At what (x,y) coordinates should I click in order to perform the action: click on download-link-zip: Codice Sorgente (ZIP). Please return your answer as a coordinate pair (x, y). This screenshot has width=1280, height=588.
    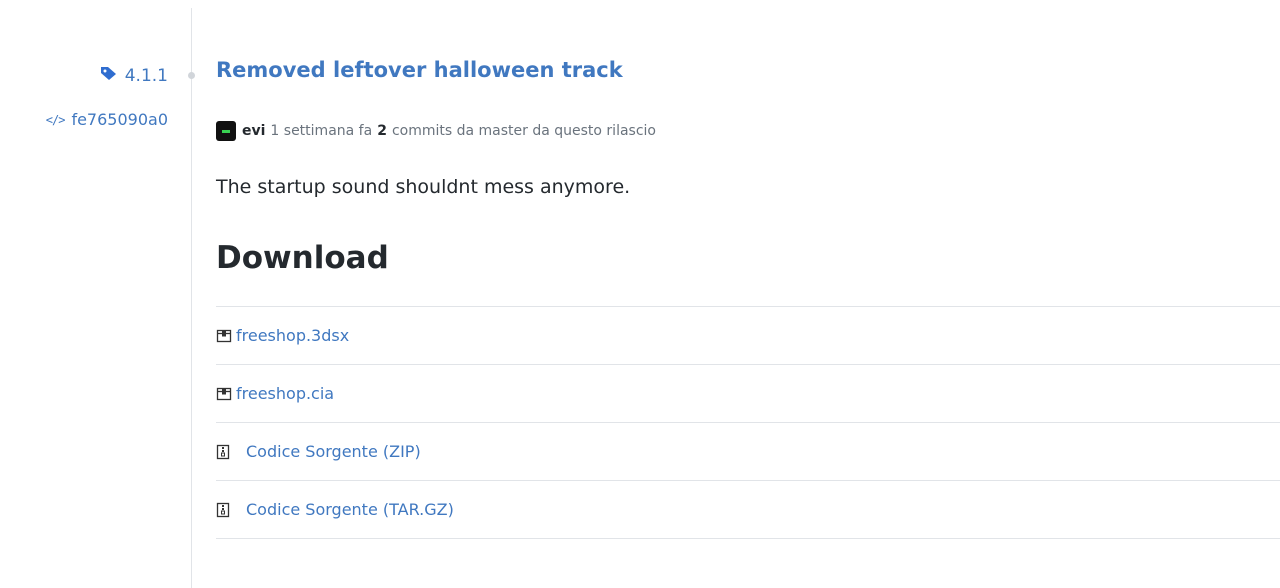
    Looking at the image, I should click on (318, 451).